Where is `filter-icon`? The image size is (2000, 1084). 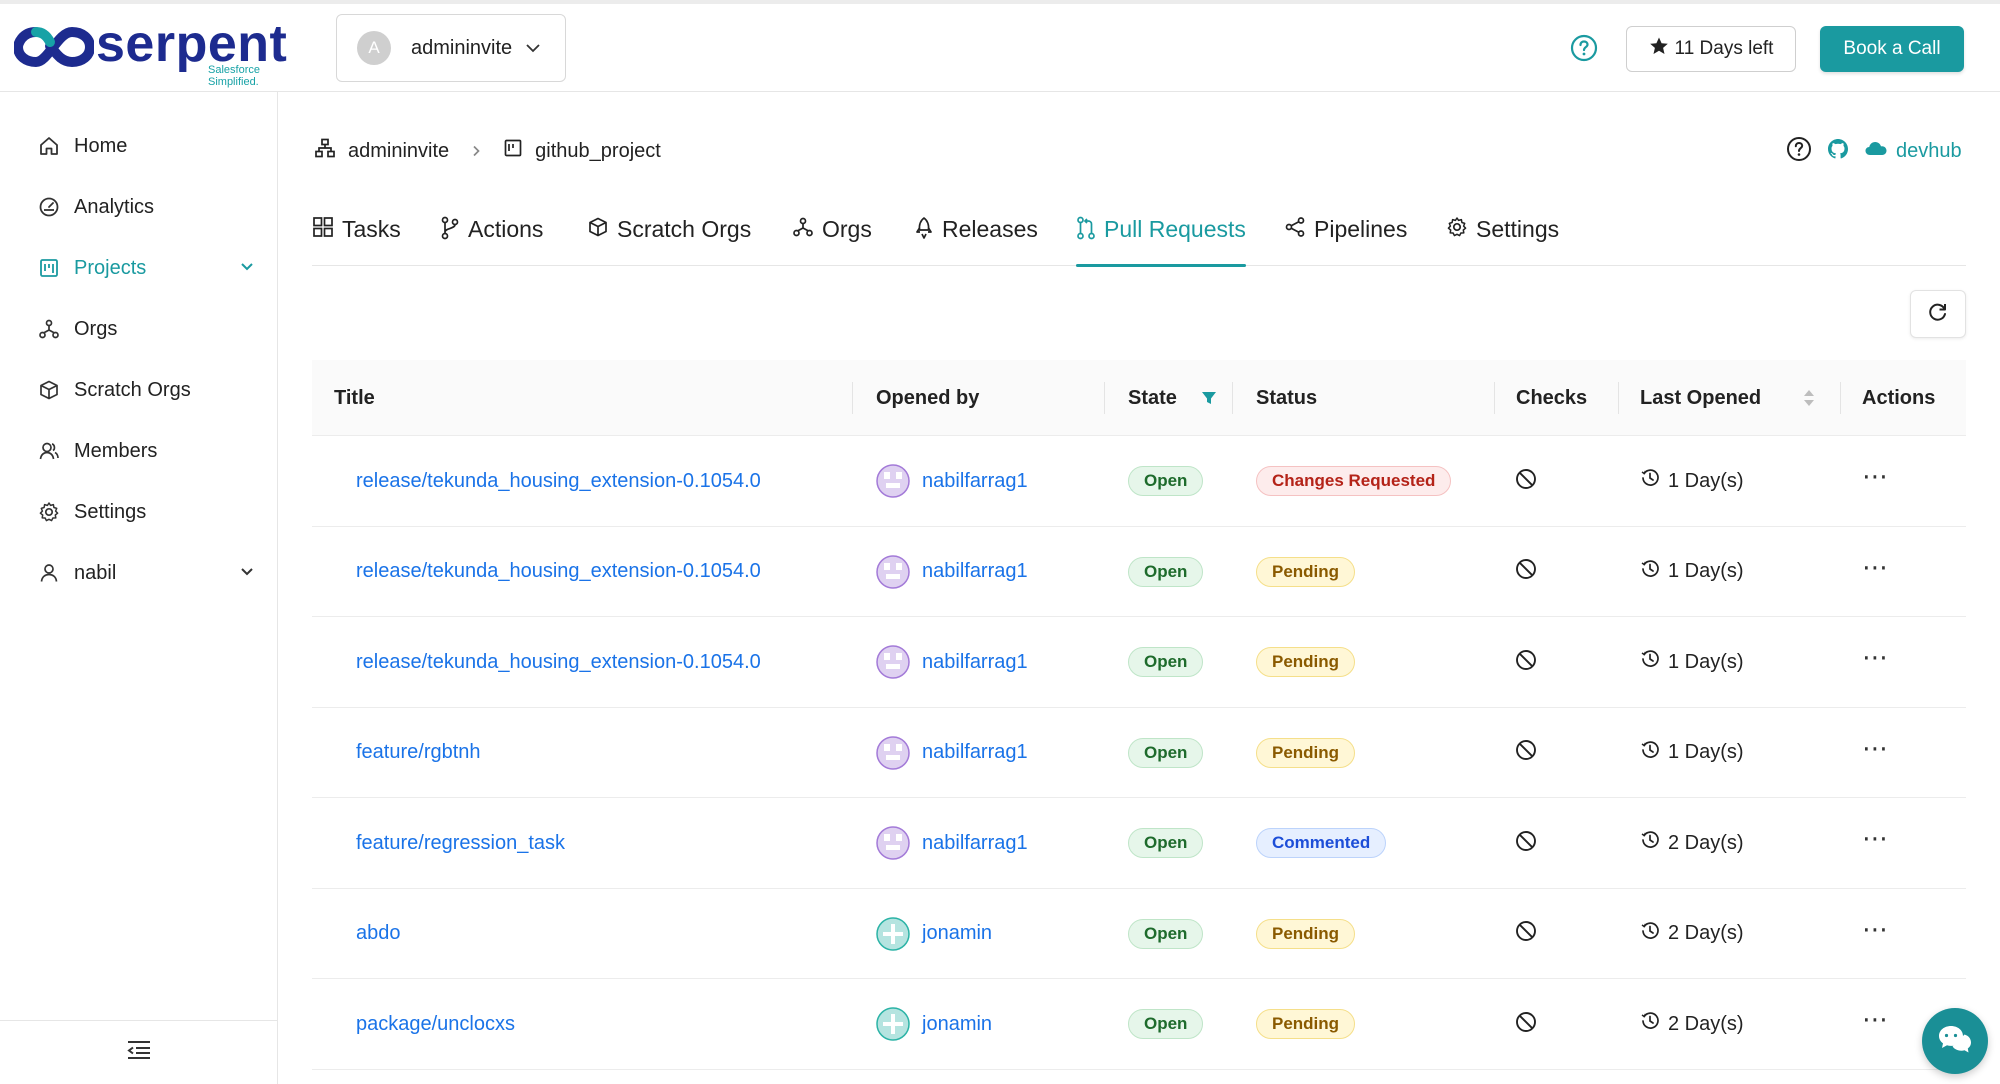
filter-icon is located at coordinates (1209, 398).